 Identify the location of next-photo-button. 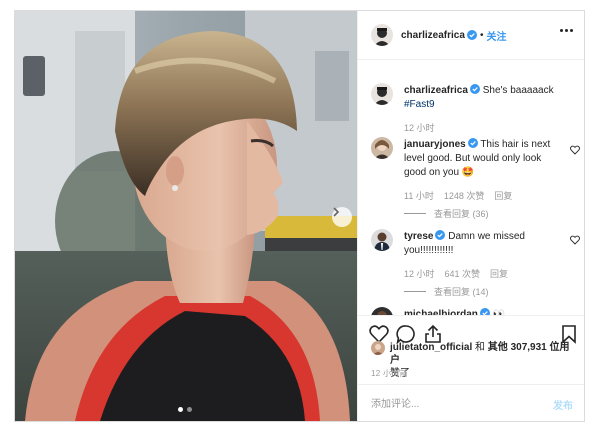
(342, 217).